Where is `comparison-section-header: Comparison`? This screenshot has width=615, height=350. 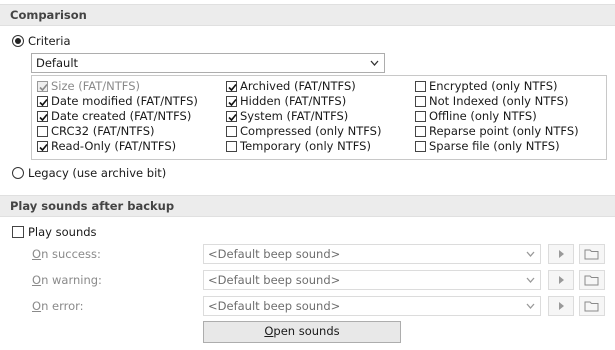
comparison-section-header: Comparison is located at coordinates (307, 15).